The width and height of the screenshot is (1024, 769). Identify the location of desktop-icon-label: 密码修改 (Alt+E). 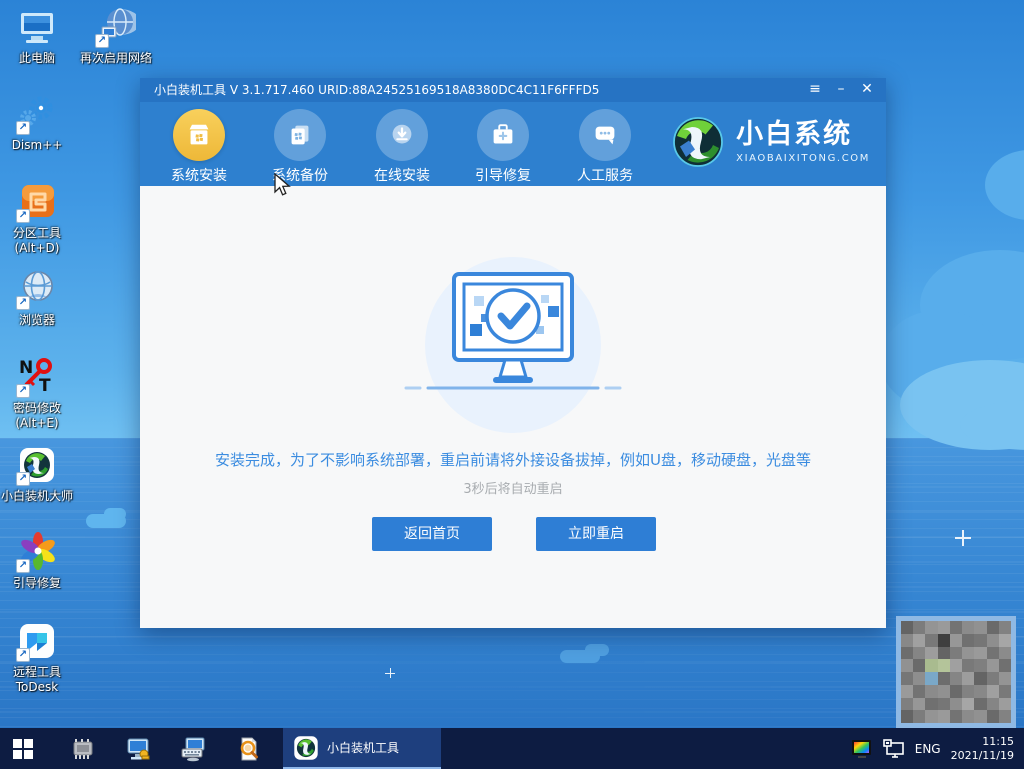
(36, 415).